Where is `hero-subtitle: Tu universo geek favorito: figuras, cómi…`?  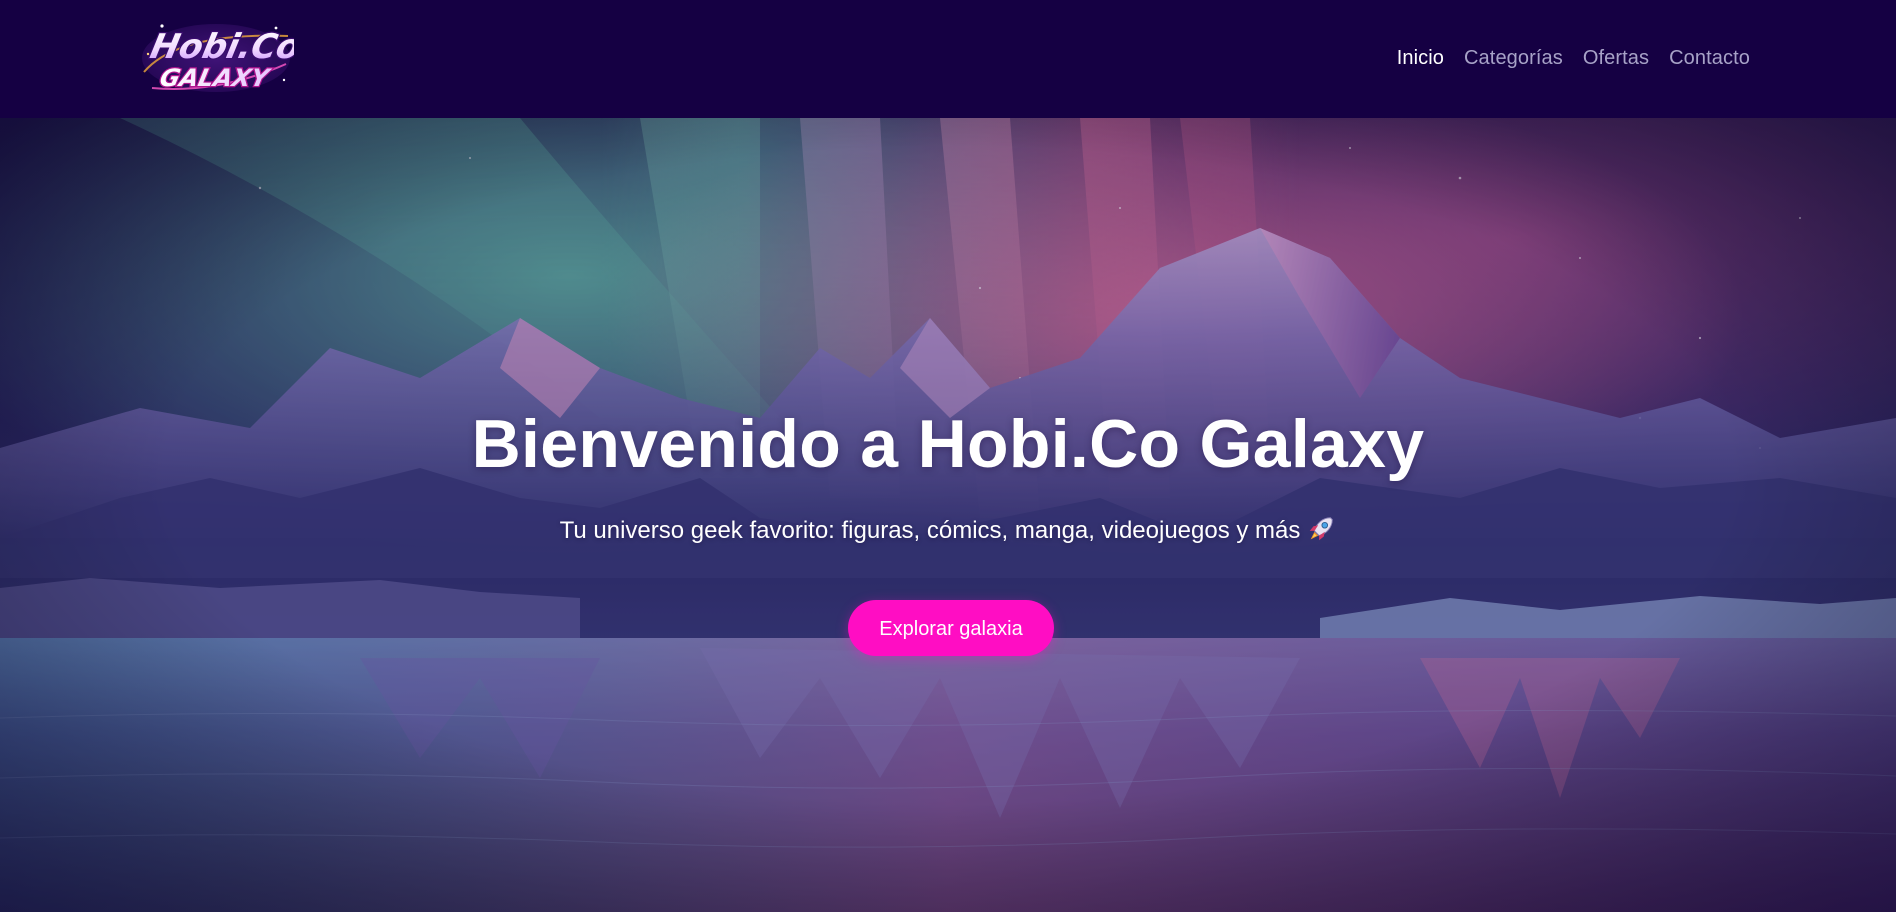 hero-subtitle: Tu universo geek favorito: figuras, cómi… is located at coordinates (948, 530).